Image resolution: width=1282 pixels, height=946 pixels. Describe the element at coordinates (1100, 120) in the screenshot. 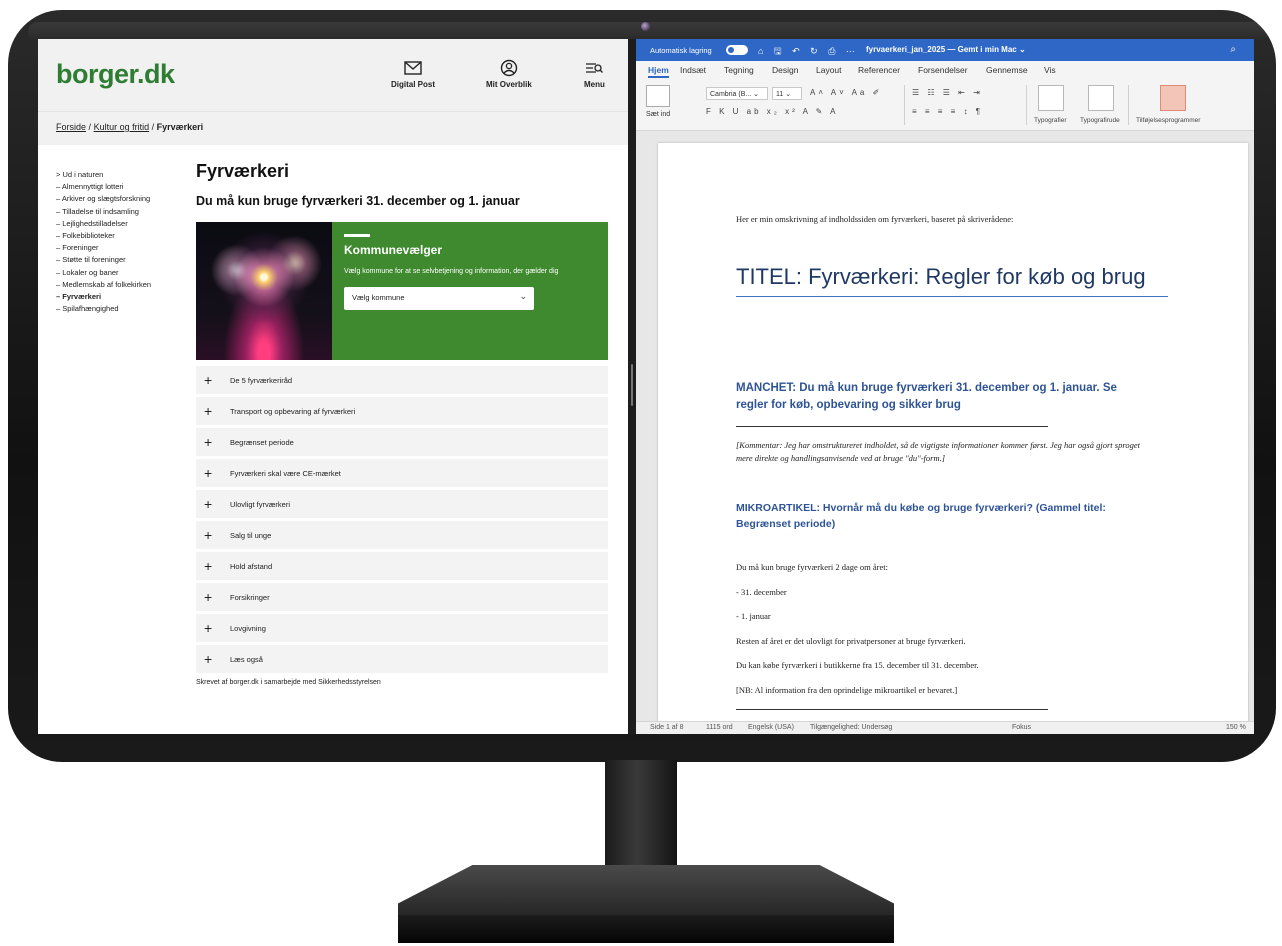

I see `styles-pane-label: Typografirude` at that location.